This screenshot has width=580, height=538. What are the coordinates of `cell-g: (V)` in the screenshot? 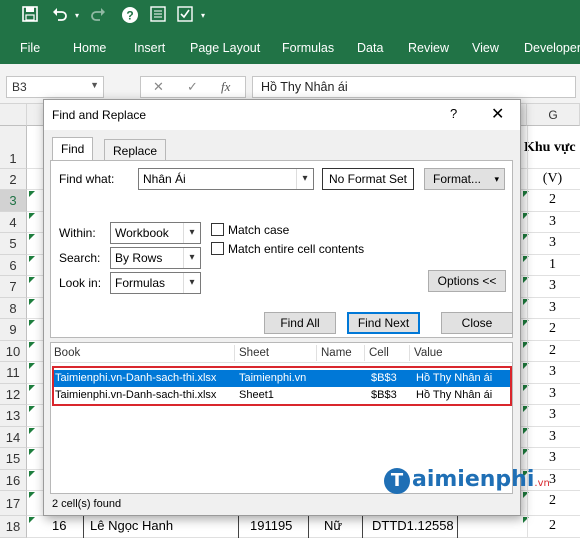 It's located at (552, 179).